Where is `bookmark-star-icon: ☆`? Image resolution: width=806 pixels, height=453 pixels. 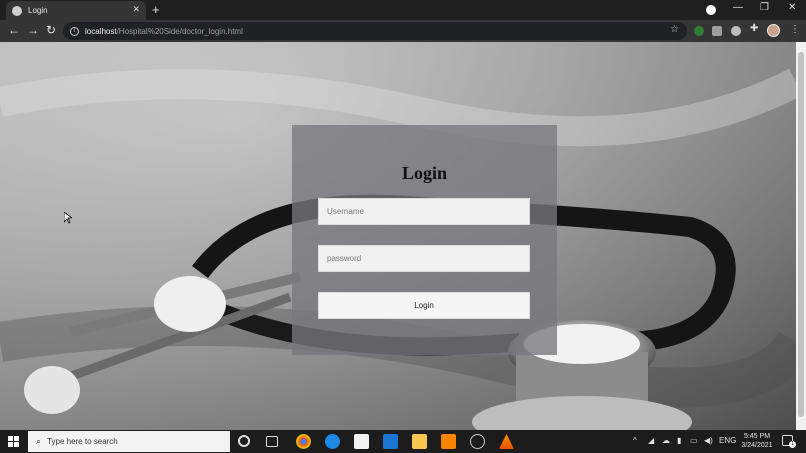 bookmark-star-icon: ☆ is located at coordinates (674, 29).